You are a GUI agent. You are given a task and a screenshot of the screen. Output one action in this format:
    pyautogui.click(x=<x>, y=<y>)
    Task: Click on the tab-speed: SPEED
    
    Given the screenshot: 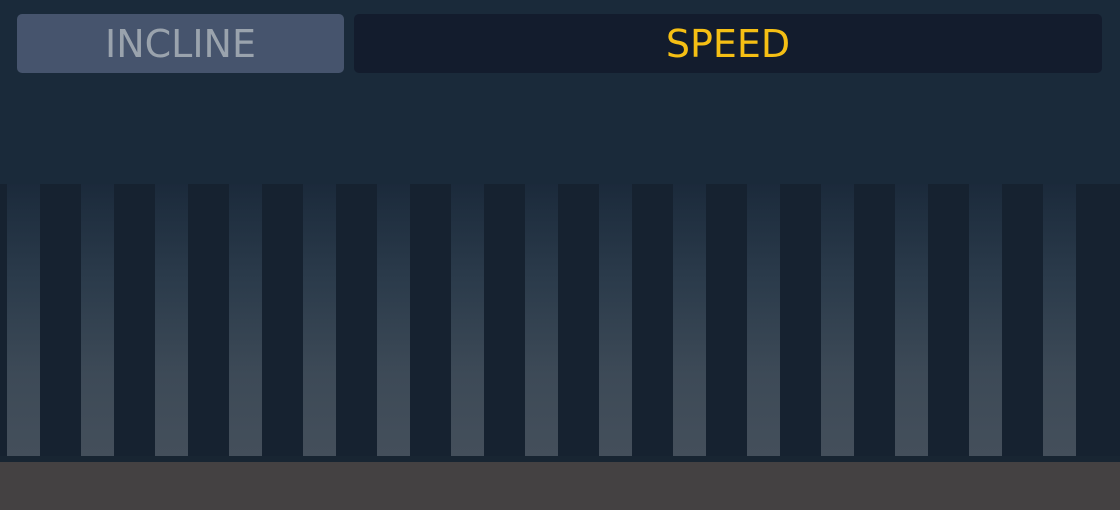 What is the action you would take?
    pyautogui.click(x=728, y=43)
    